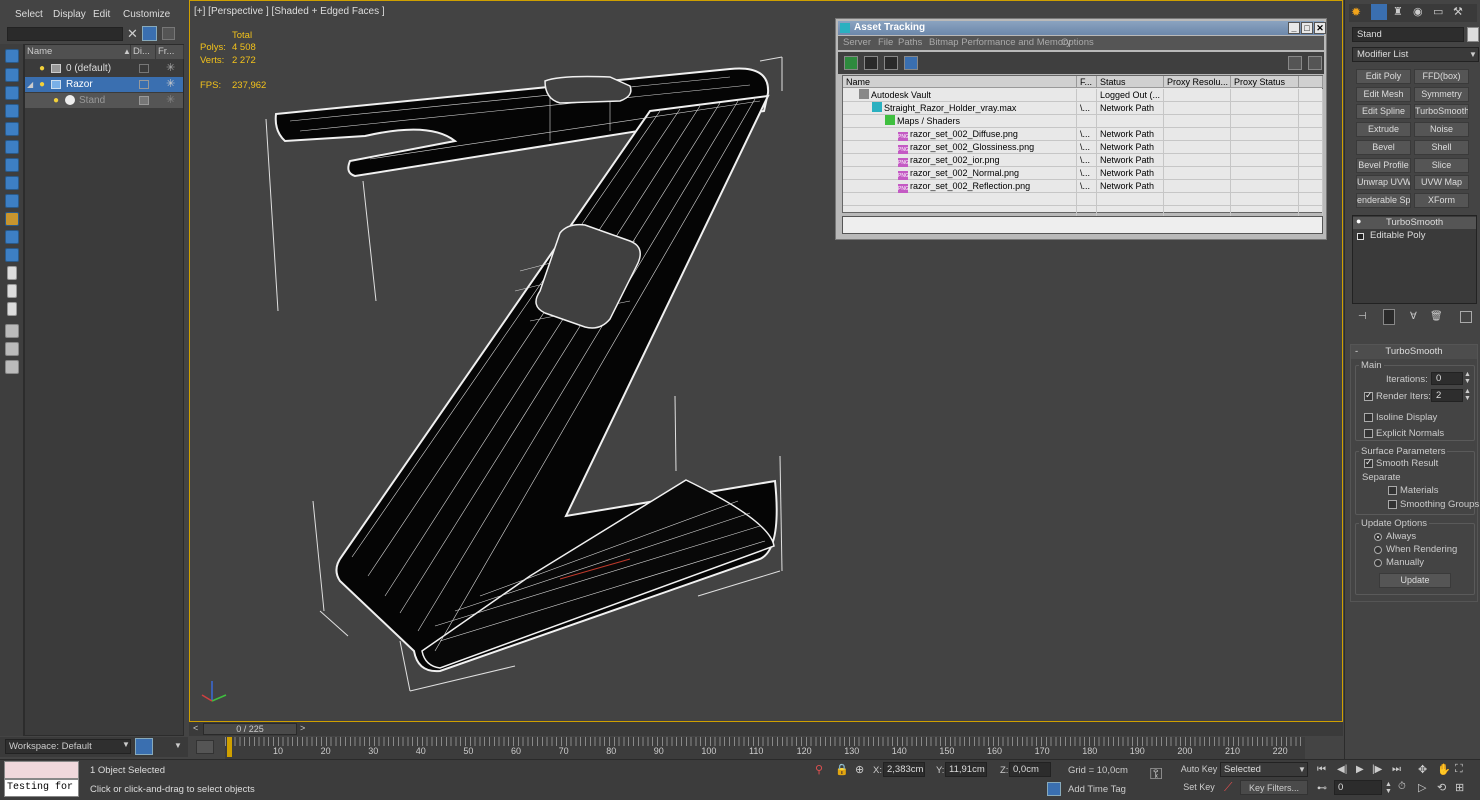  Describe the element at coordinates (12, 349) in the screenshot. I see `filter-options-icon` at that location.